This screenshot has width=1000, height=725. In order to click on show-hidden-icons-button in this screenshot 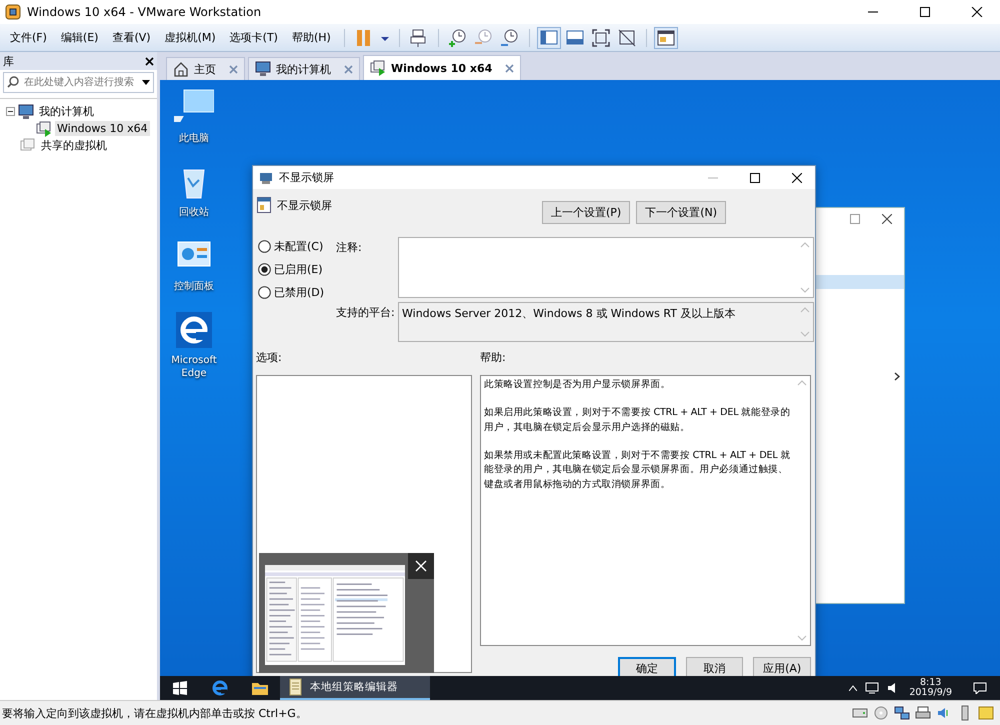, I will do `click(853, 688)`.